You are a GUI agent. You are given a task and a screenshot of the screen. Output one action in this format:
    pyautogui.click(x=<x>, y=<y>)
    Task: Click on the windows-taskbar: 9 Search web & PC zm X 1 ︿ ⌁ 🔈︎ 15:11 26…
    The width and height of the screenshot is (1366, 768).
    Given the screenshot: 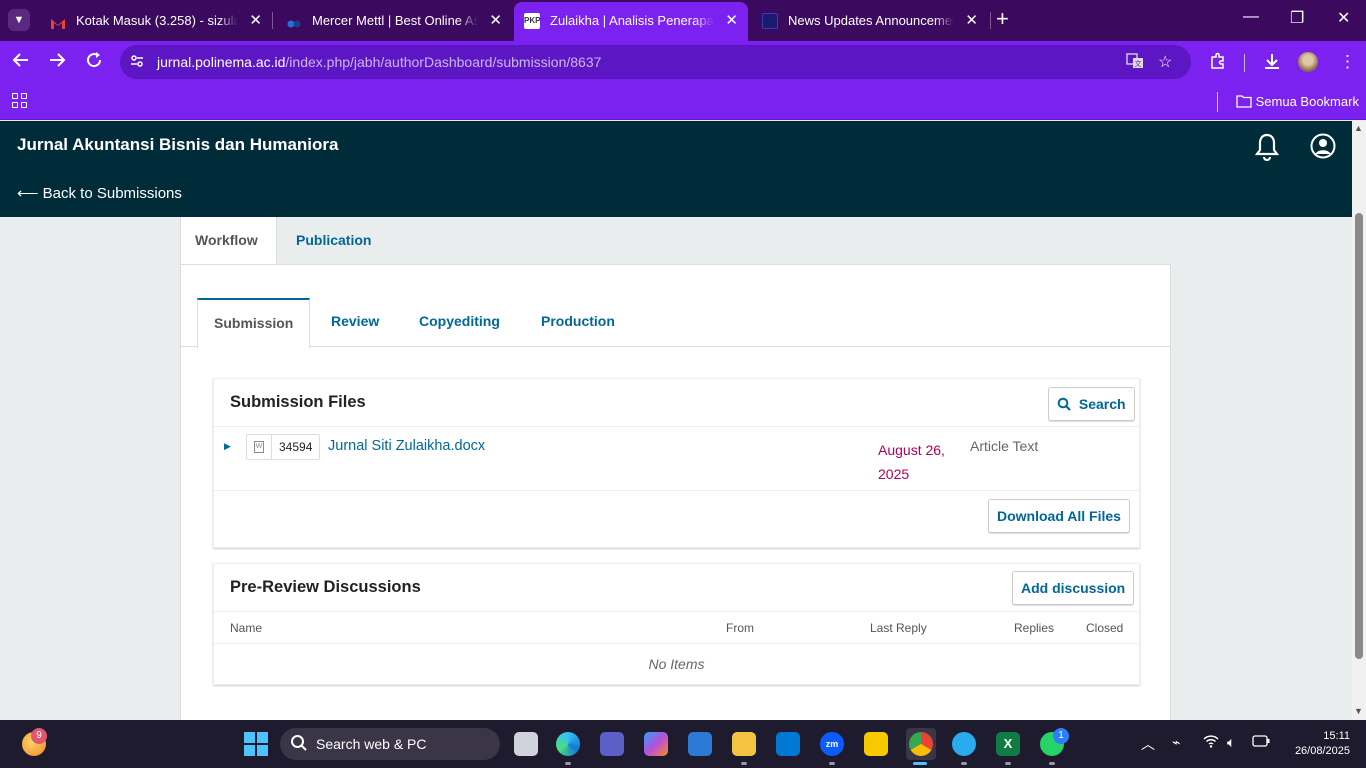 What is the action you would take?
    pyautogui.click(x=683, y=744)
    